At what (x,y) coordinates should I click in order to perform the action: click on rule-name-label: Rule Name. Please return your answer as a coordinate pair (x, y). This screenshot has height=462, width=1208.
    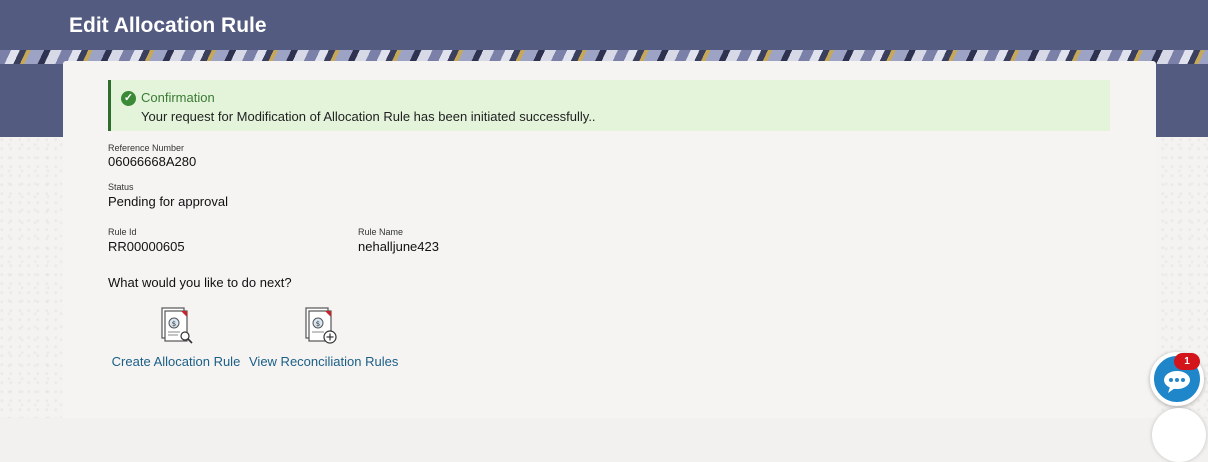
    Looking at the image, I should click on (381, 232).